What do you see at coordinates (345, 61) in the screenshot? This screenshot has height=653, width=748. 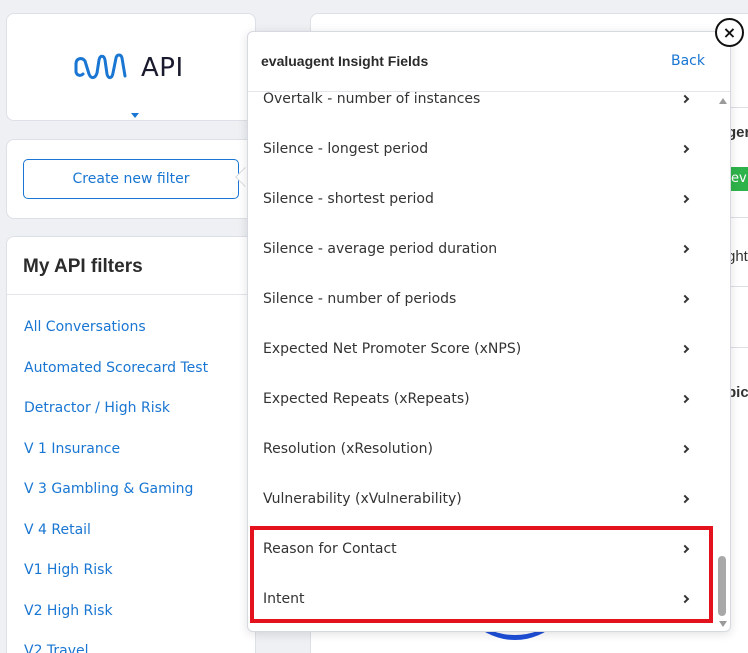 I see `popover-title: evaluagent Insight Fields` at bounding box center [345, 61].